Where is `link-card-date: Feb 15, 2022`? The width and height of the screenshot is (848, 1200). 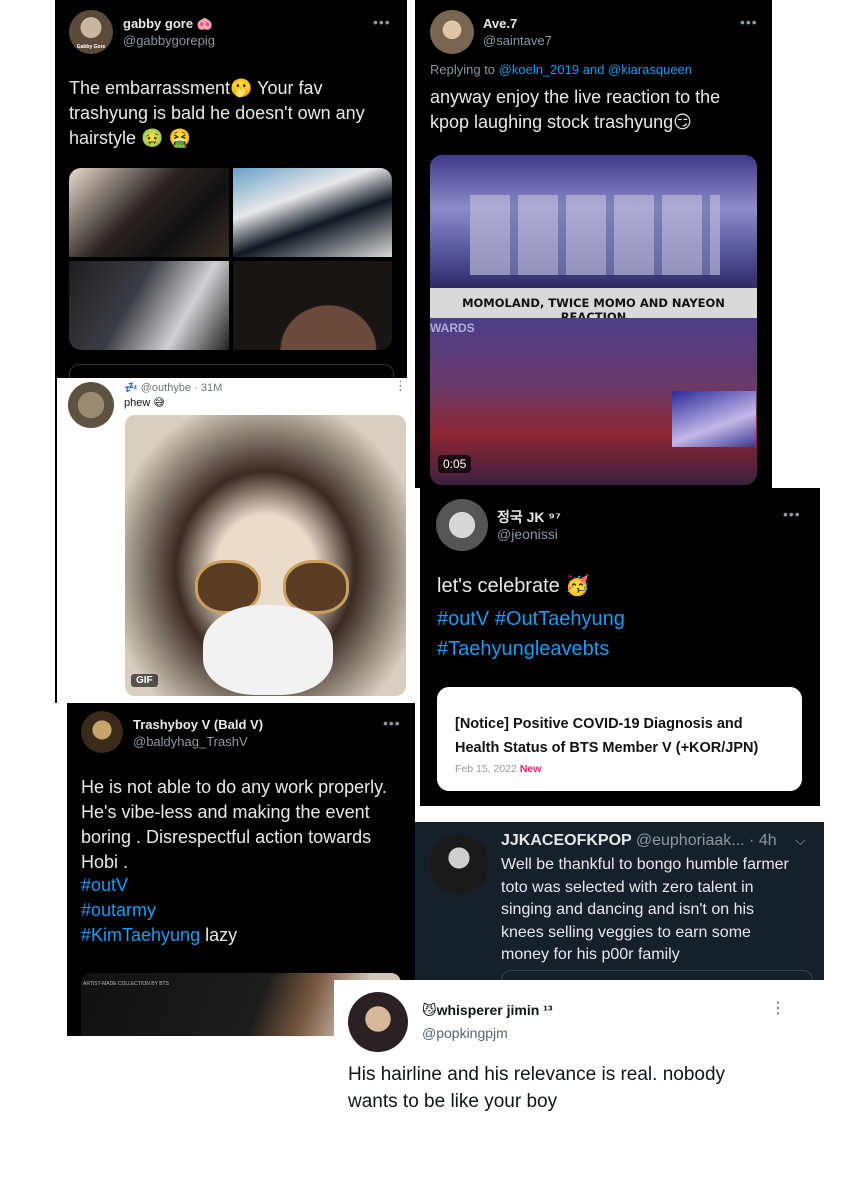 link-card-date: Feb 15, 2022 is located at coordinates (486, 769).